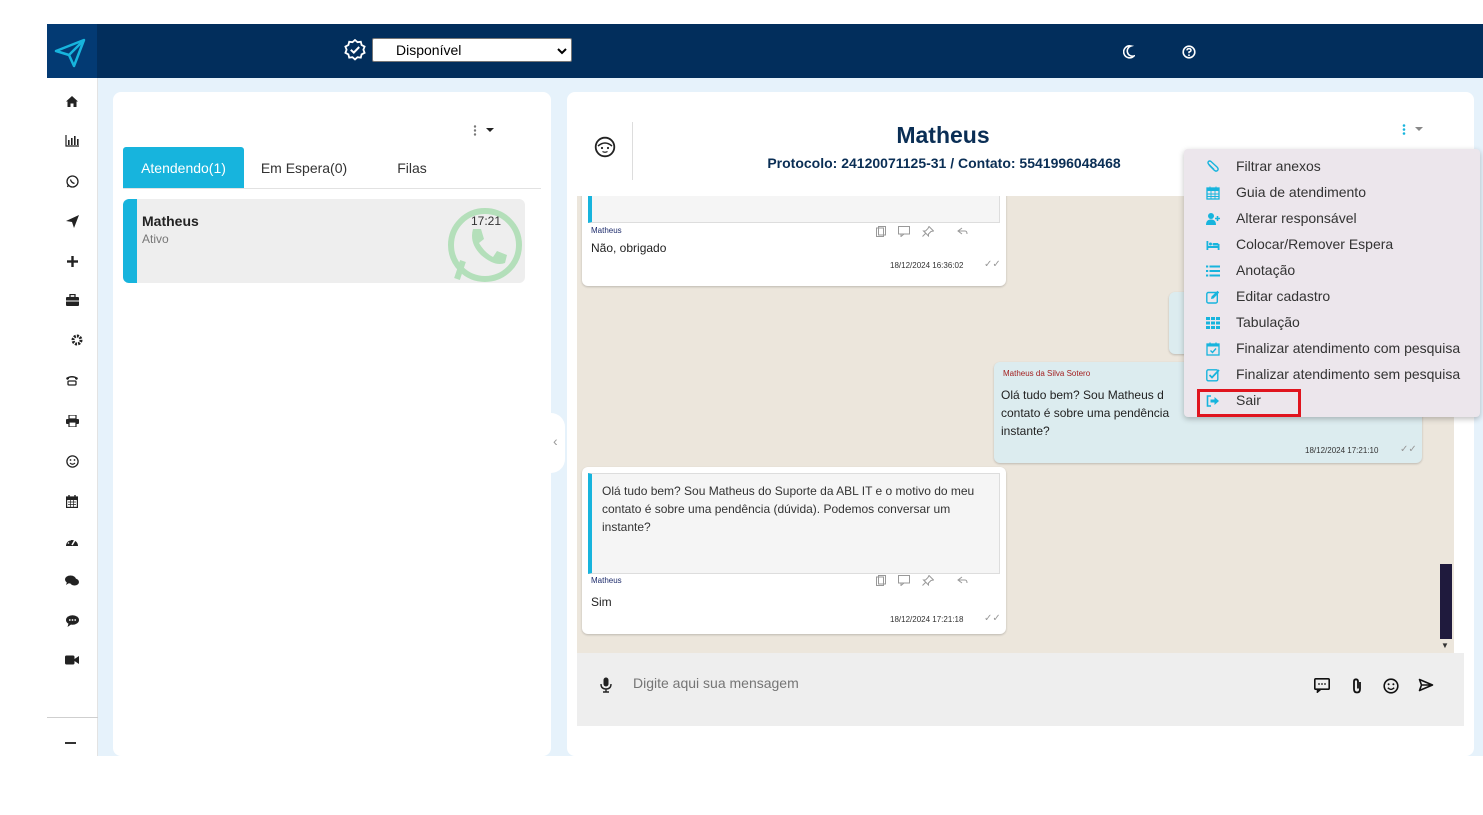 This screenshot has height=815, width=1483. What do you see at coordinates (1322, 685) in the screenshot?
I see `comment-template-icon` at bounding box center [1322, 685].